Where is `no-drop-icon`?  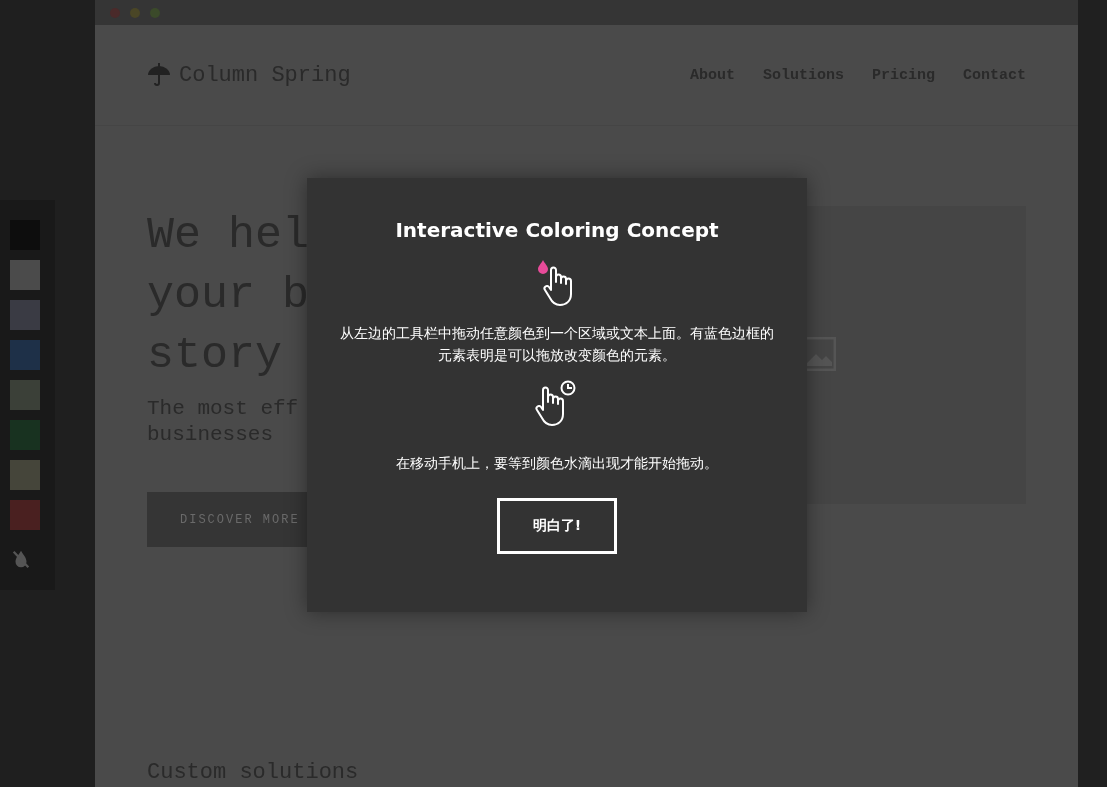
no-drop-icon is located at coordinates (21, 559).